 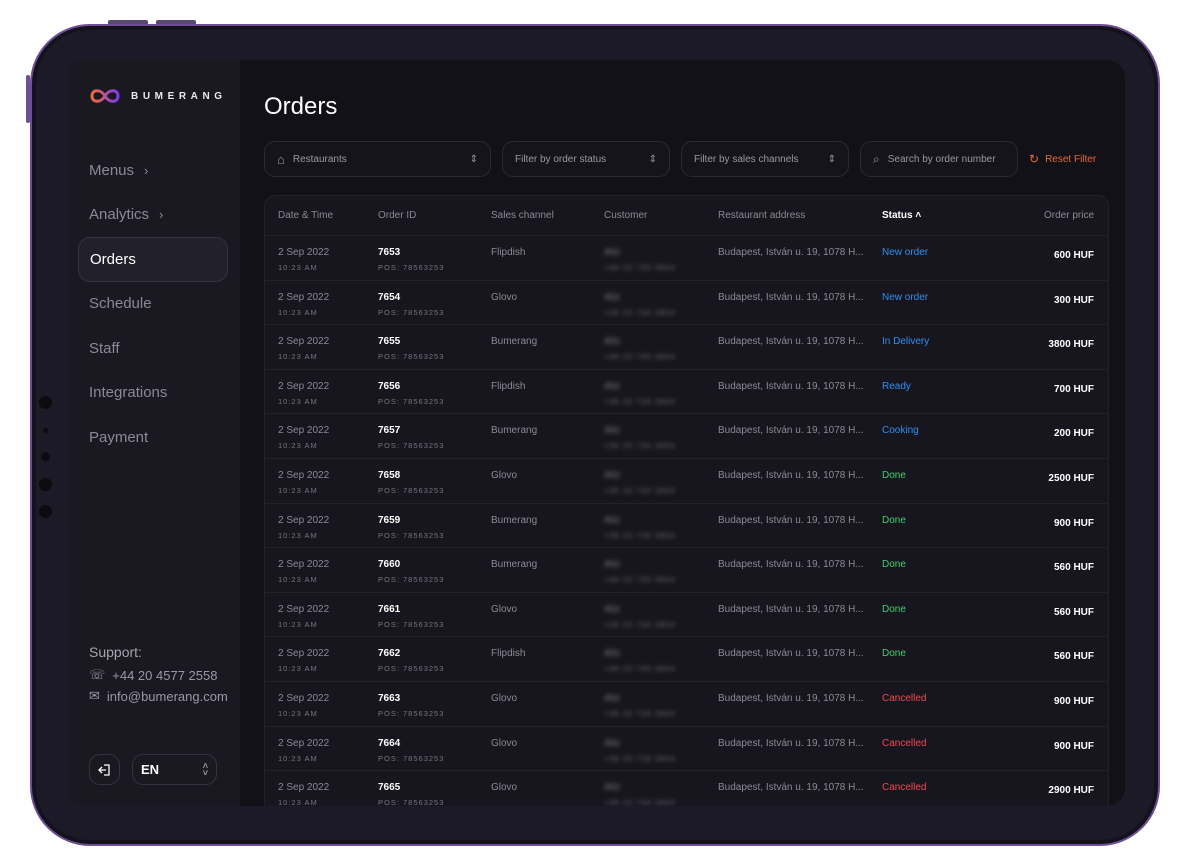 What do you see at coordinates (508, 386) in the screenshot?
I see `sales-channel: Flipdish` at bounding box center [508, 386].